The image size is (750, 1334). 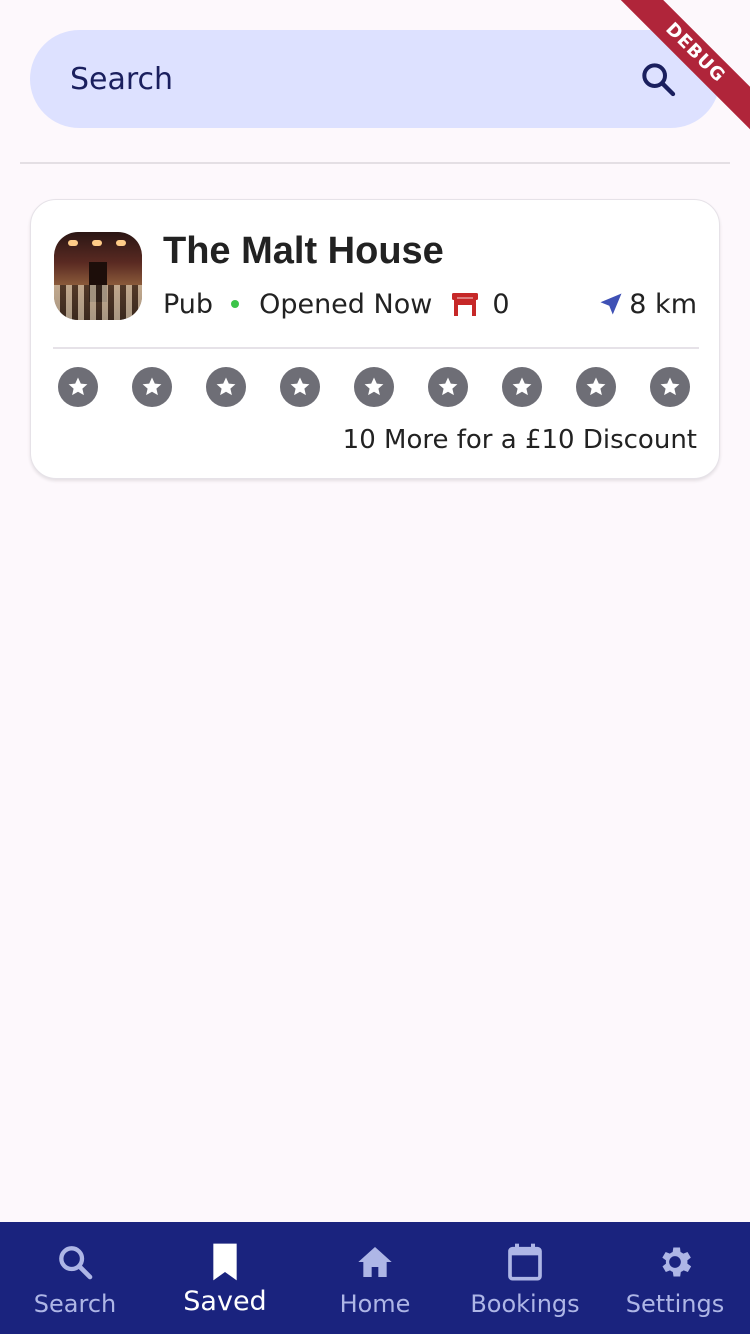 What do you see at coordinates (675, 1304) in the screenshot?
I see `nav-label: Settings` at bounding box center [675, 1304].